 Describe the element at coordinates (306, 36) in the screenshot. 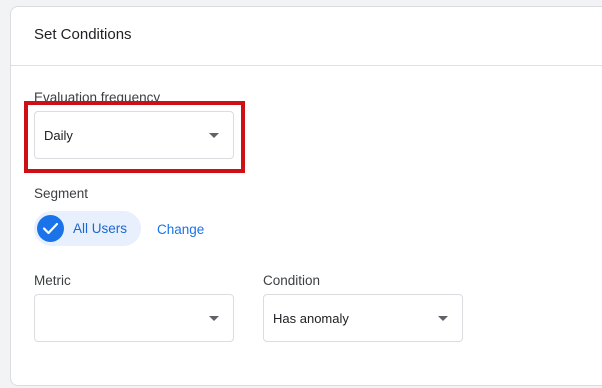

I see `card-header: Set Conditions` at that location.